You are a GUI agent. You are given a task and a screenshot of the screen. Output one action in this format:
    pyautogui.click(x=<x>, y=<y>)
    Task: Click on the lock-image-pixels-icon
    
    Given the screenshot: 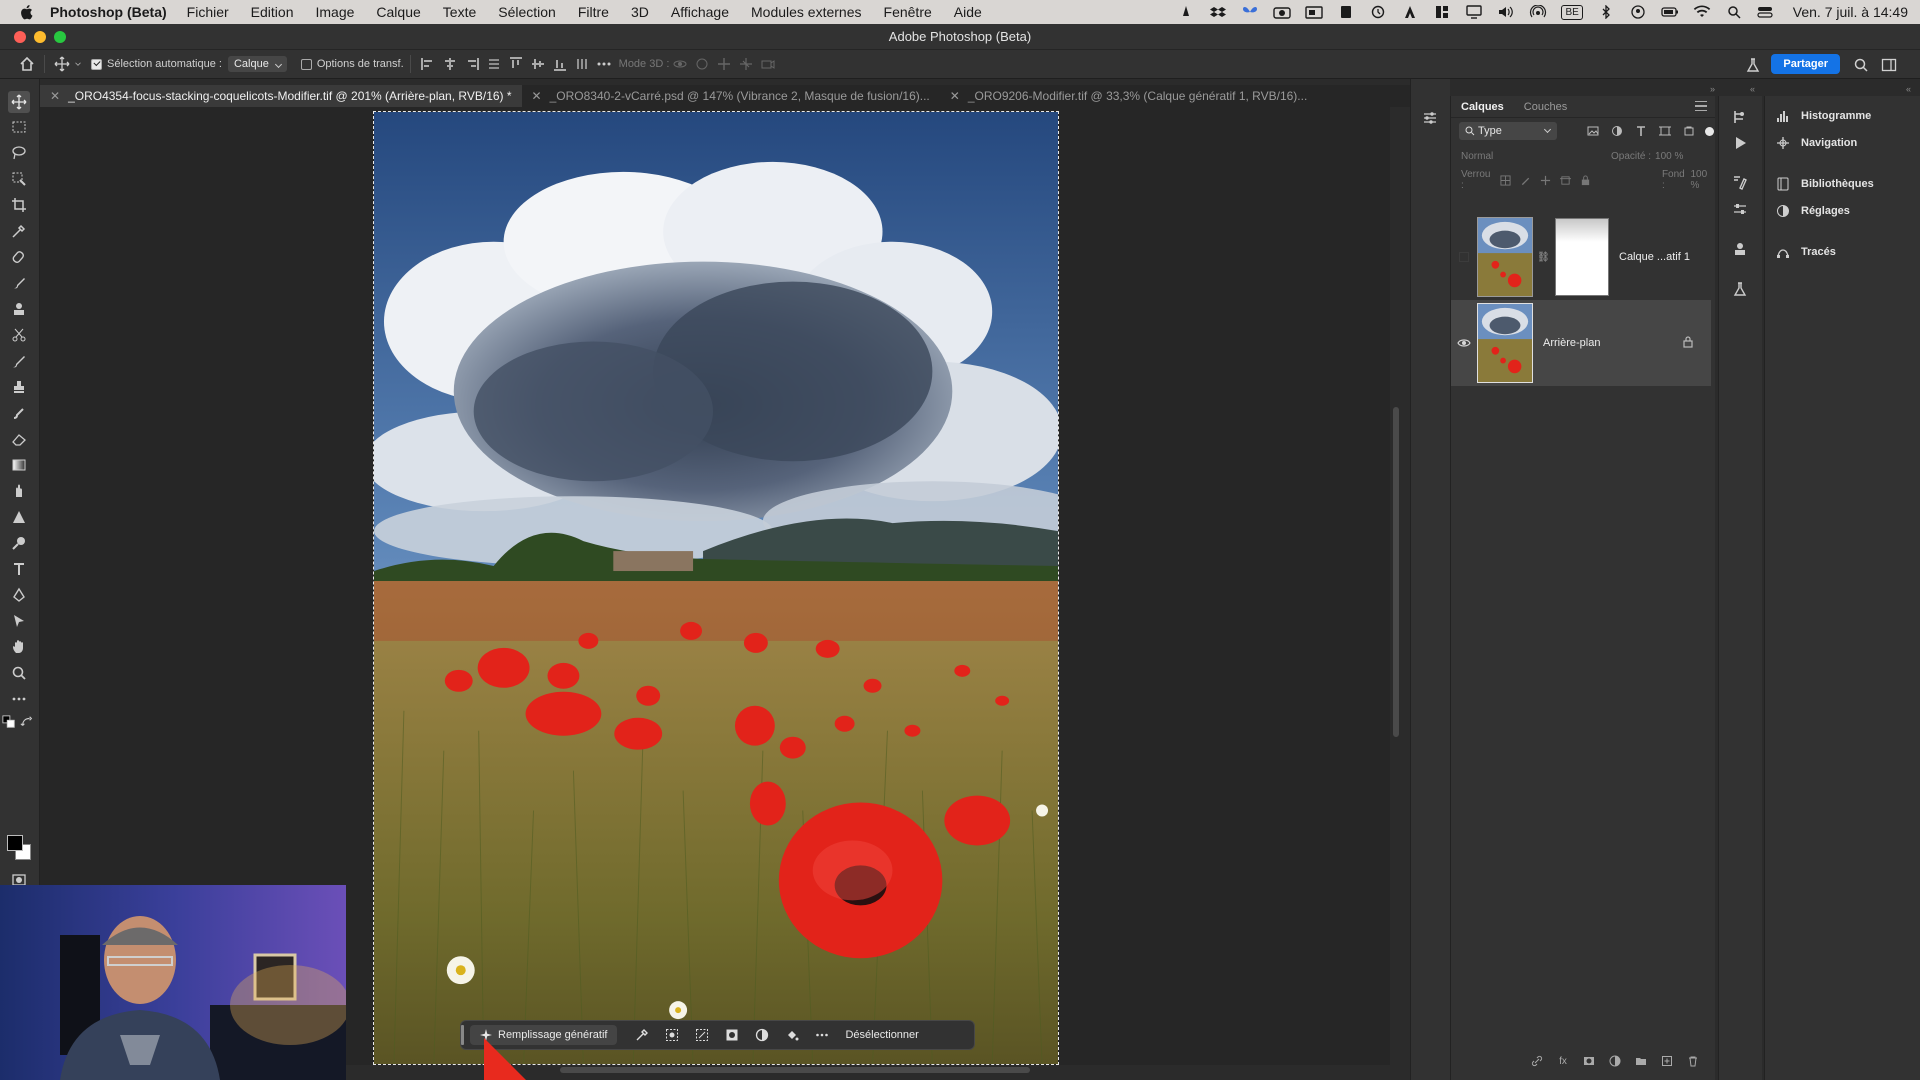 What is the action you would take?
    pyautogui.click(x=1525, y=180)
    